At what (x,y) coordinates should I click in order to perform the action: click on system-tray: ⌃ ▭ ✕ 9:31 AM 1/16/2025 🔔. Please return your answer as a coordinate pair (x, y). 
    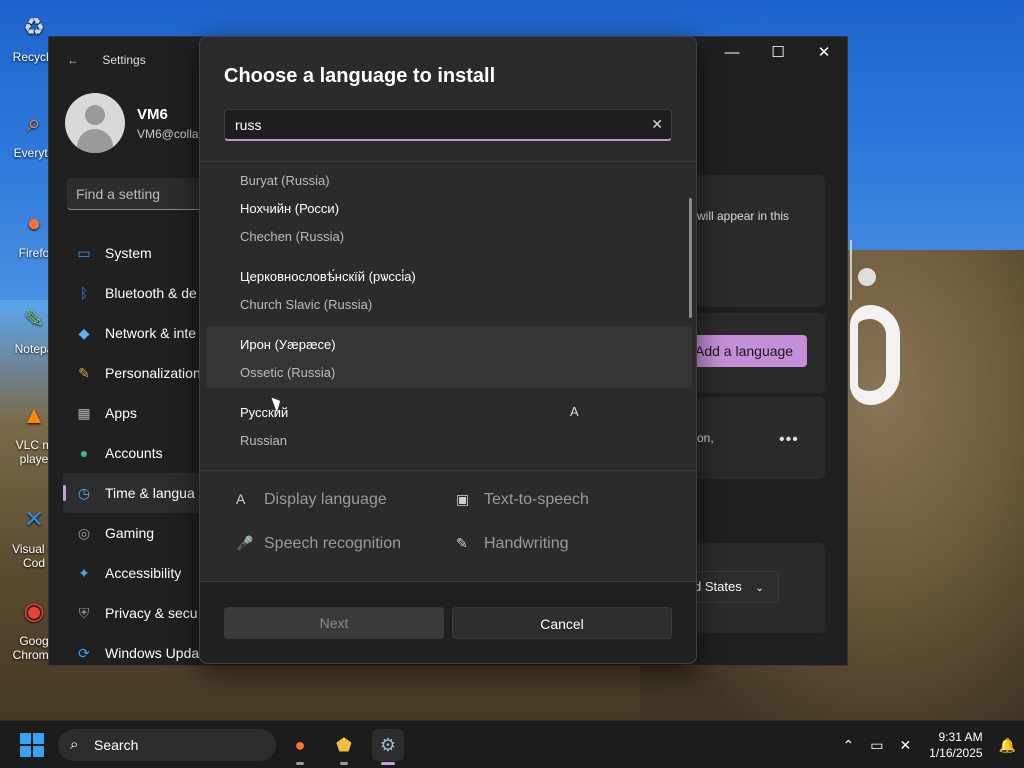
    Looking at the image, I should click on (929, 744).